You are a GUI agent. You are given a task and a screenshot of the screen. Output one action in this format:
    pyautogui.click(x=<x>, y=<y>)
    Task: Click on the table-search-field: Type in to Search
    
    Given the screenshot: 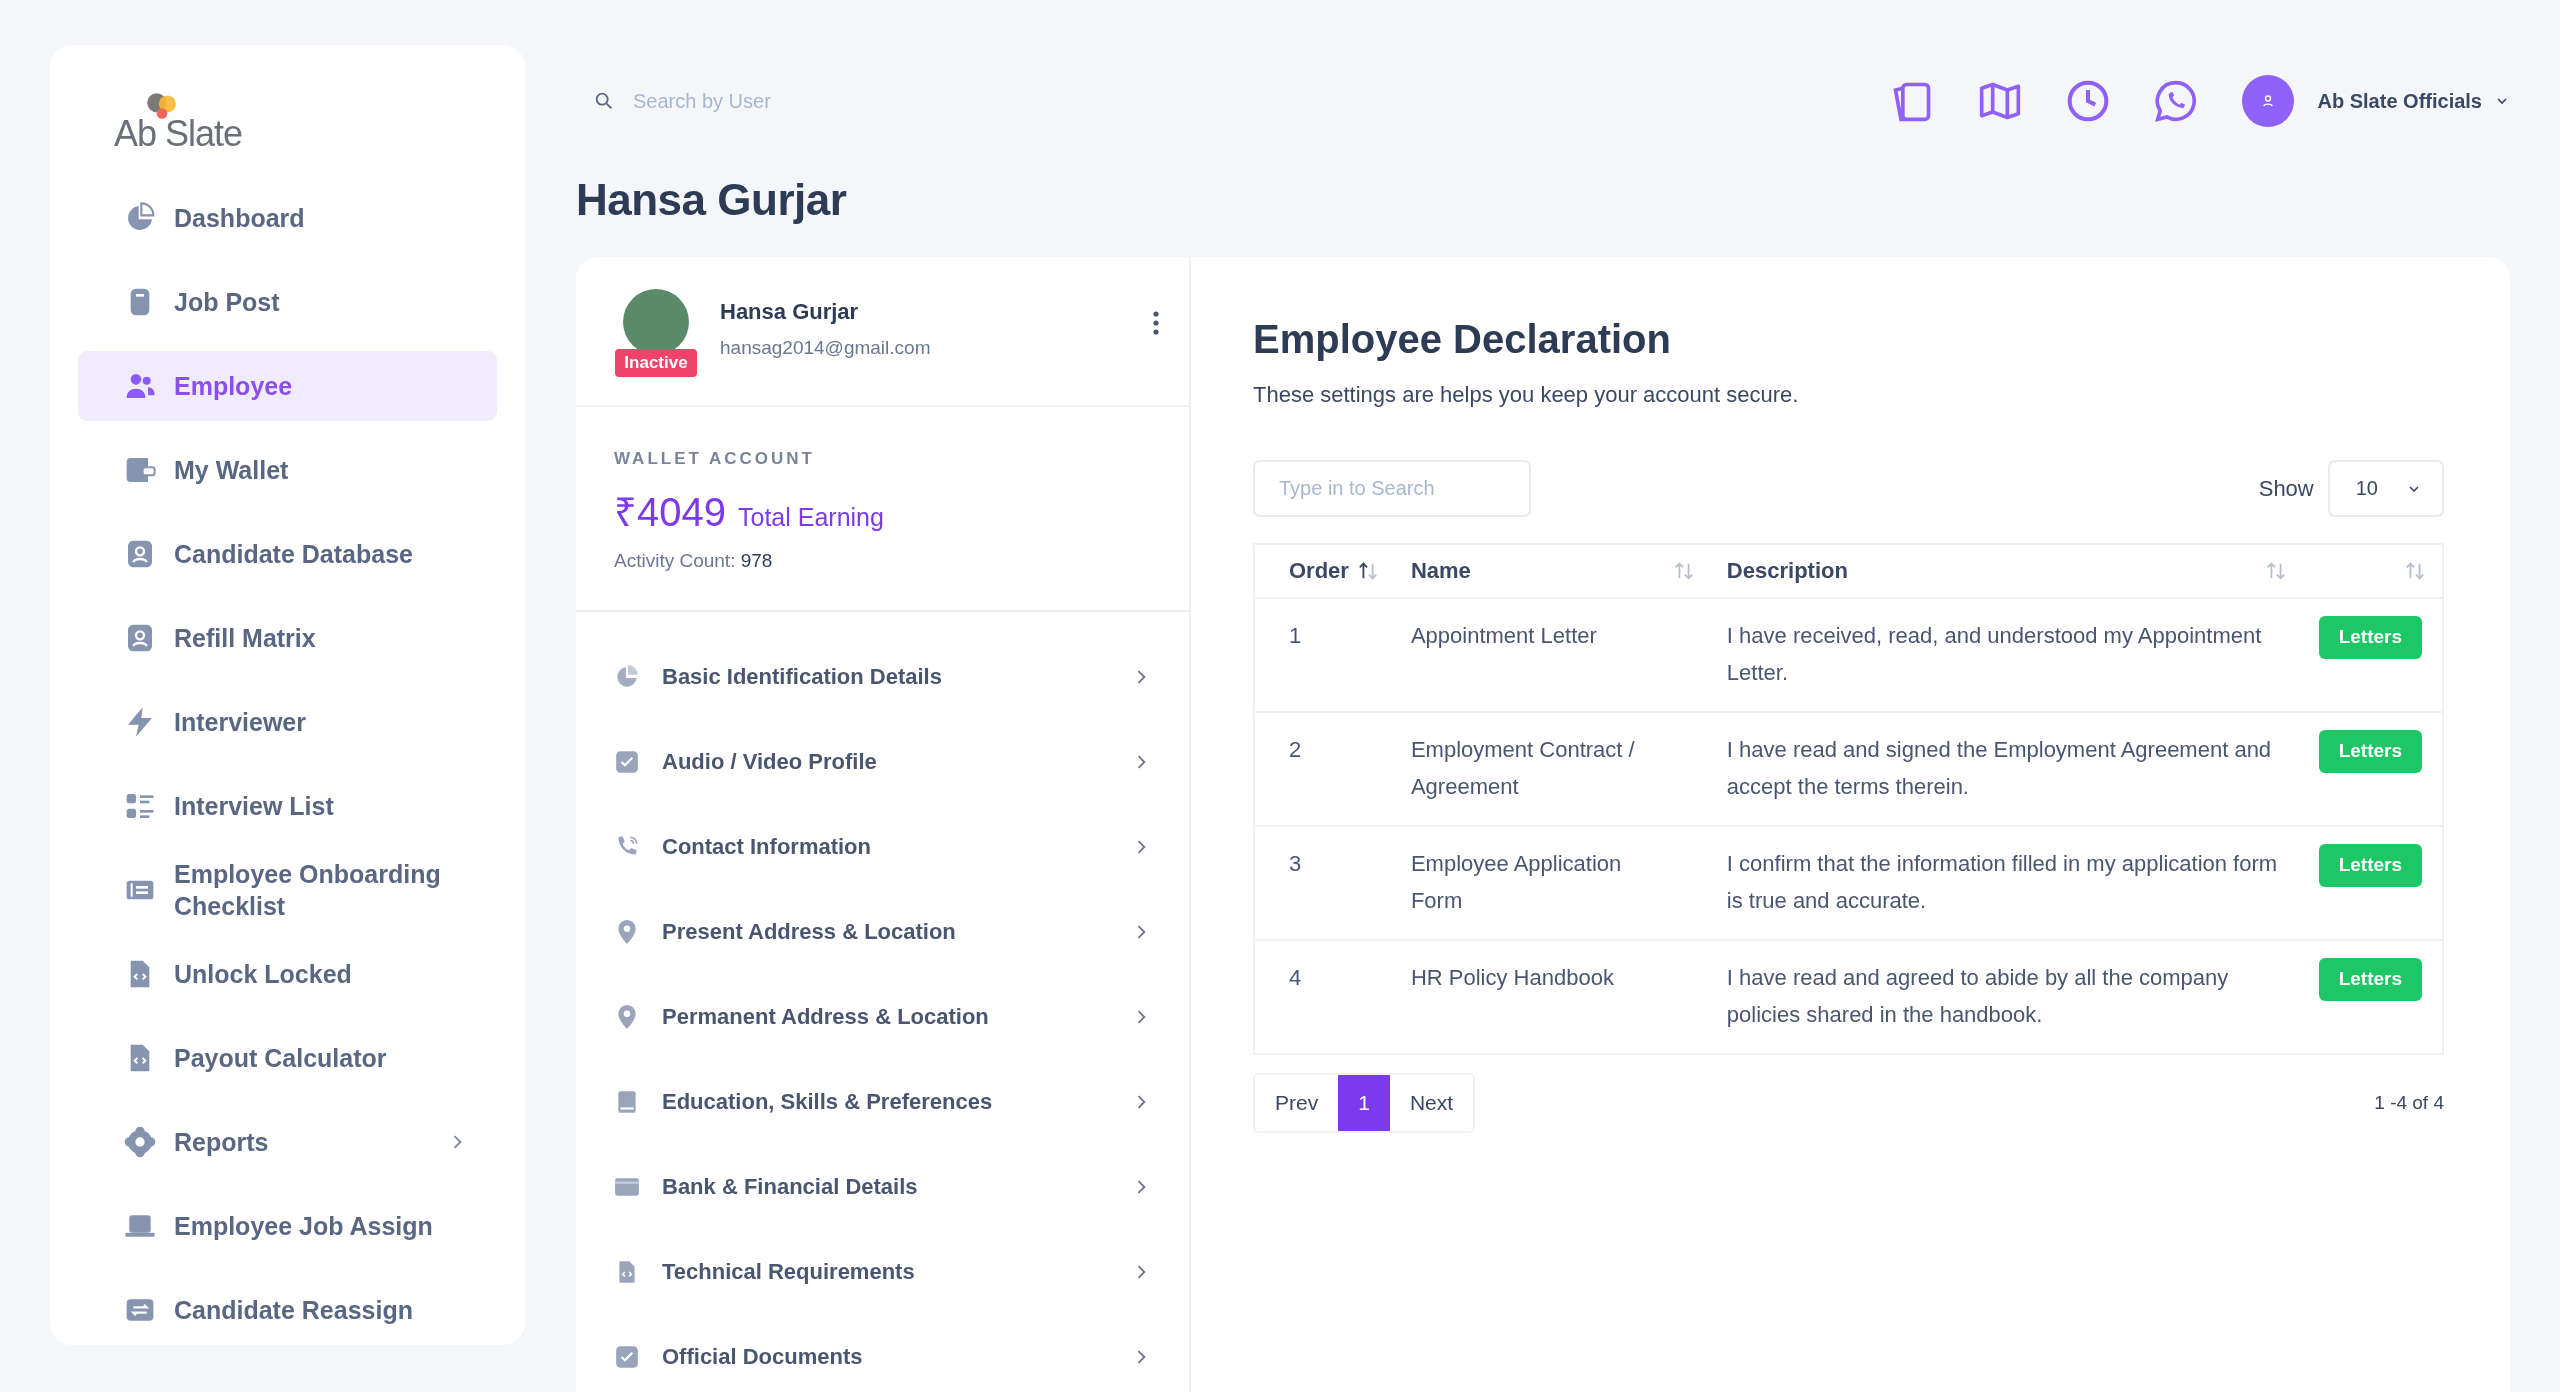 What is the action you would take?
    pyautogui.click(x=1392, y=488)
    